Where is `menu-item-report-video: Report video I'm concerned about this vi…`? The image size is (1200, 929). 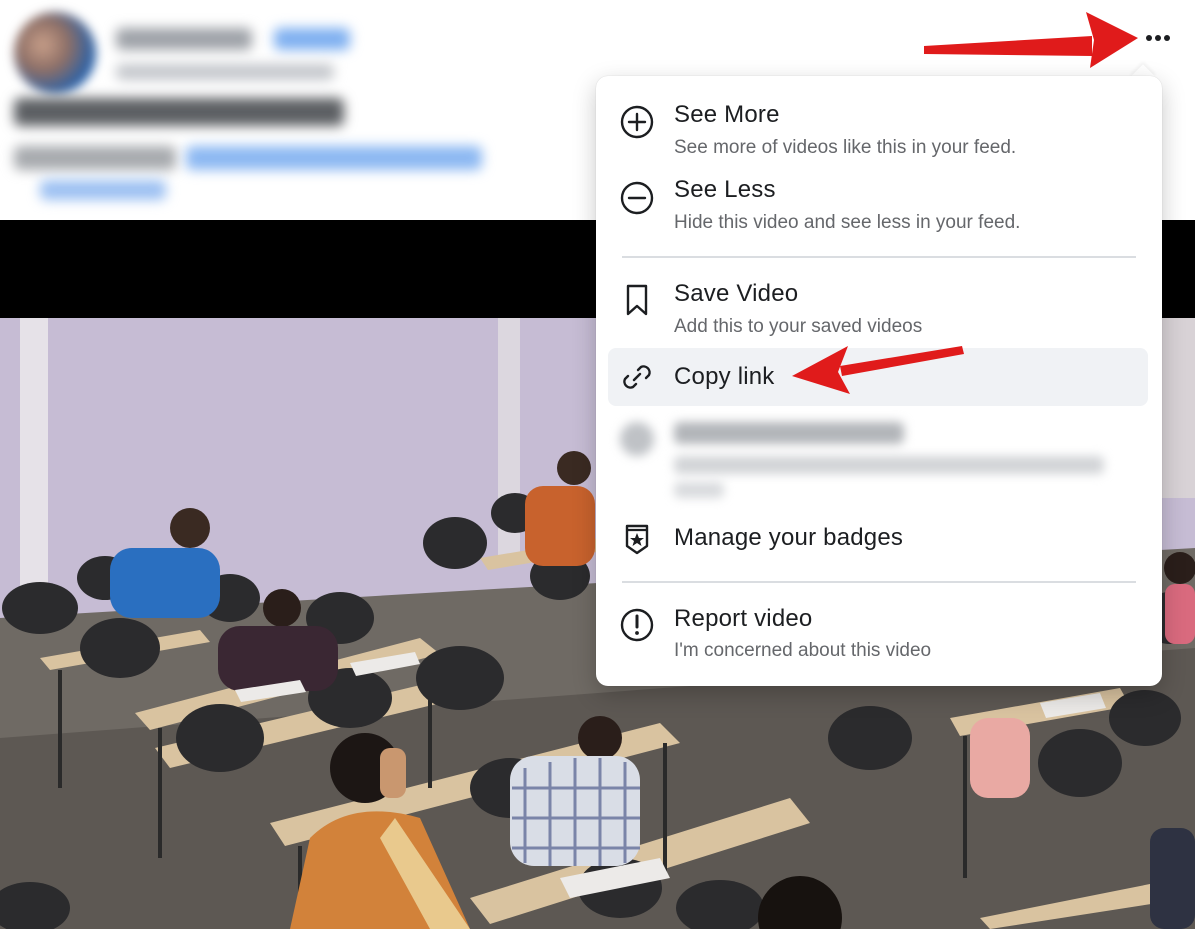 menu-item-report-video: Report video I'm concerned about this vi… is located at coordinates (878, 633).